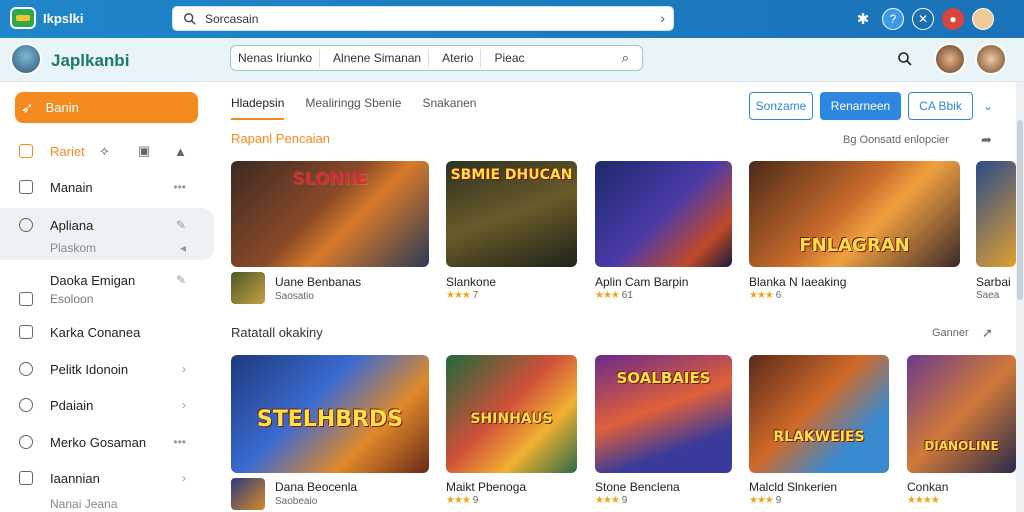 This screenshot has height=512, width=1024. I want to click on sidebar-item-rariet: Rariet ⟡ ▣ ▲, so click(107, 151).